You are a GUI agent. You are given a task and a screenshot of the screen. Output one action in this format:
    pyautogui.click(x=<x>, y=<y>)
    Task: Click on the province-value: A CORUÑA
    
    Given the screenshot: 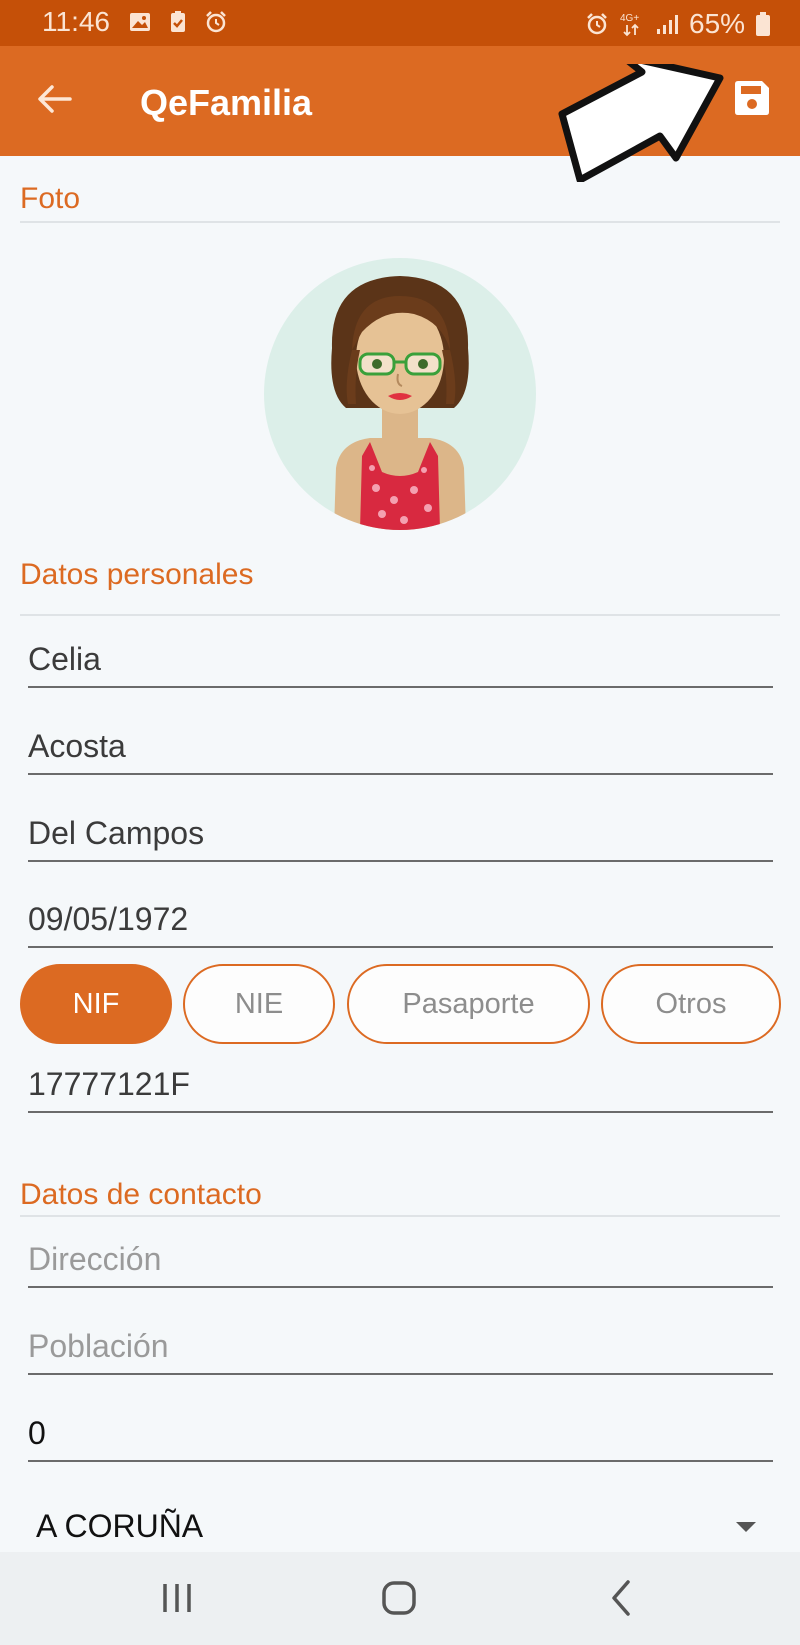 What is the action you would take?
    pyautogui.click(x=120, y=1526)
    